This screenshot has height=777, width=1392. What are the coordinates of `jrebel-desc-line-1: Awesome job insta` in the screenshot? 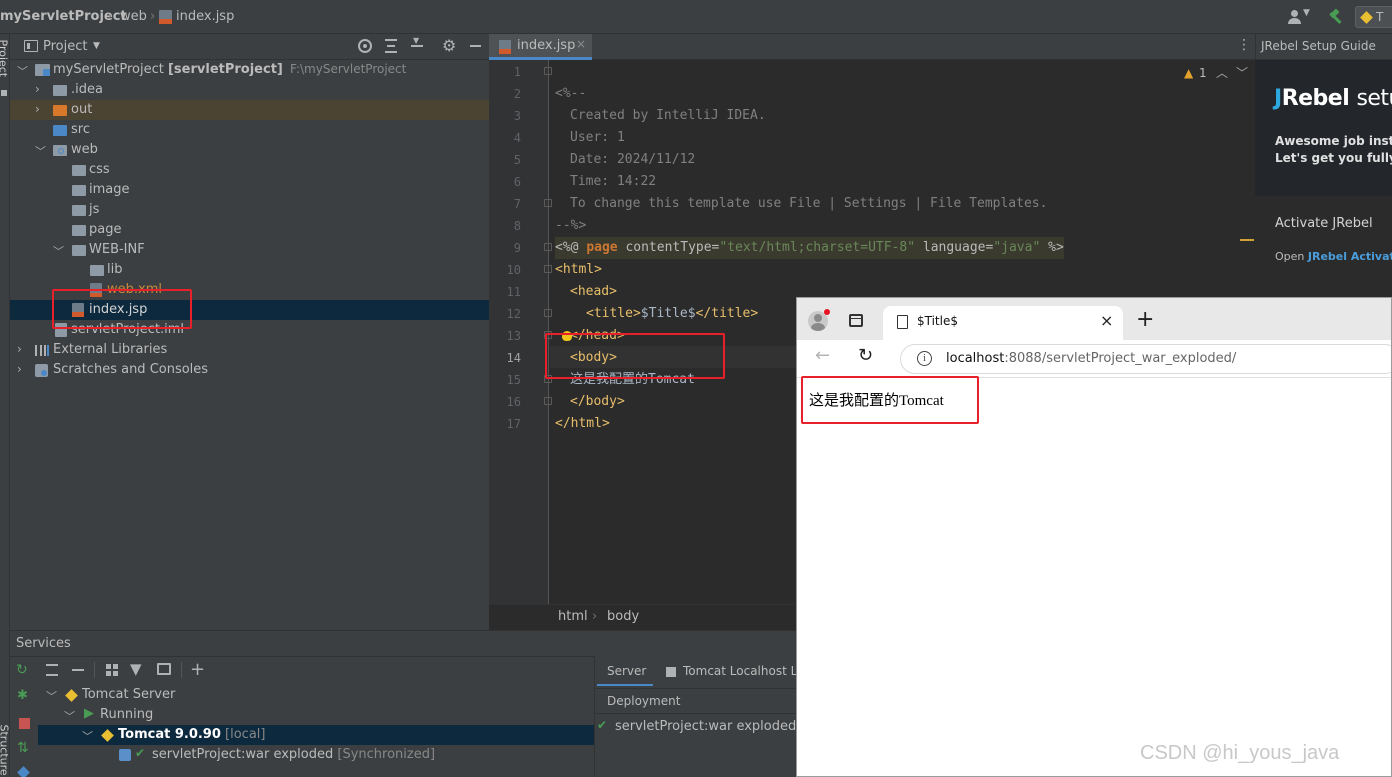 It's located at (1333, 141).